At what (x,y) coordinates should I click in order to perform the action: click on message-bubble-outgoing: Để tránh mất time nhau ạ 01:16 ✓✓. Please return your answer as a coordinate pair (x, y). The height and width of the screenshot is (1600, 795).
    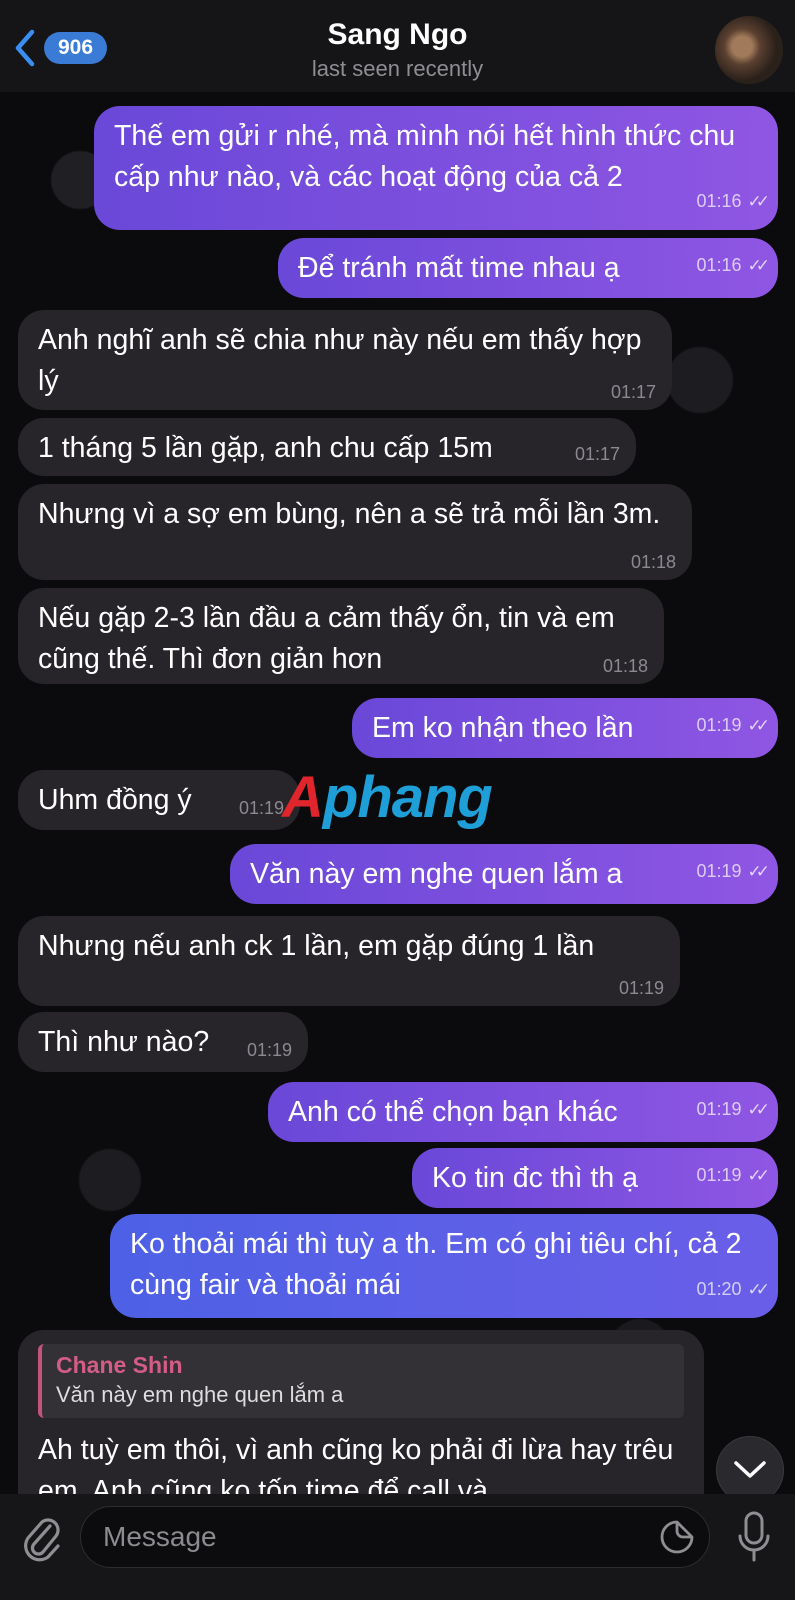
    Looking at the image, I should click on (528, 268).